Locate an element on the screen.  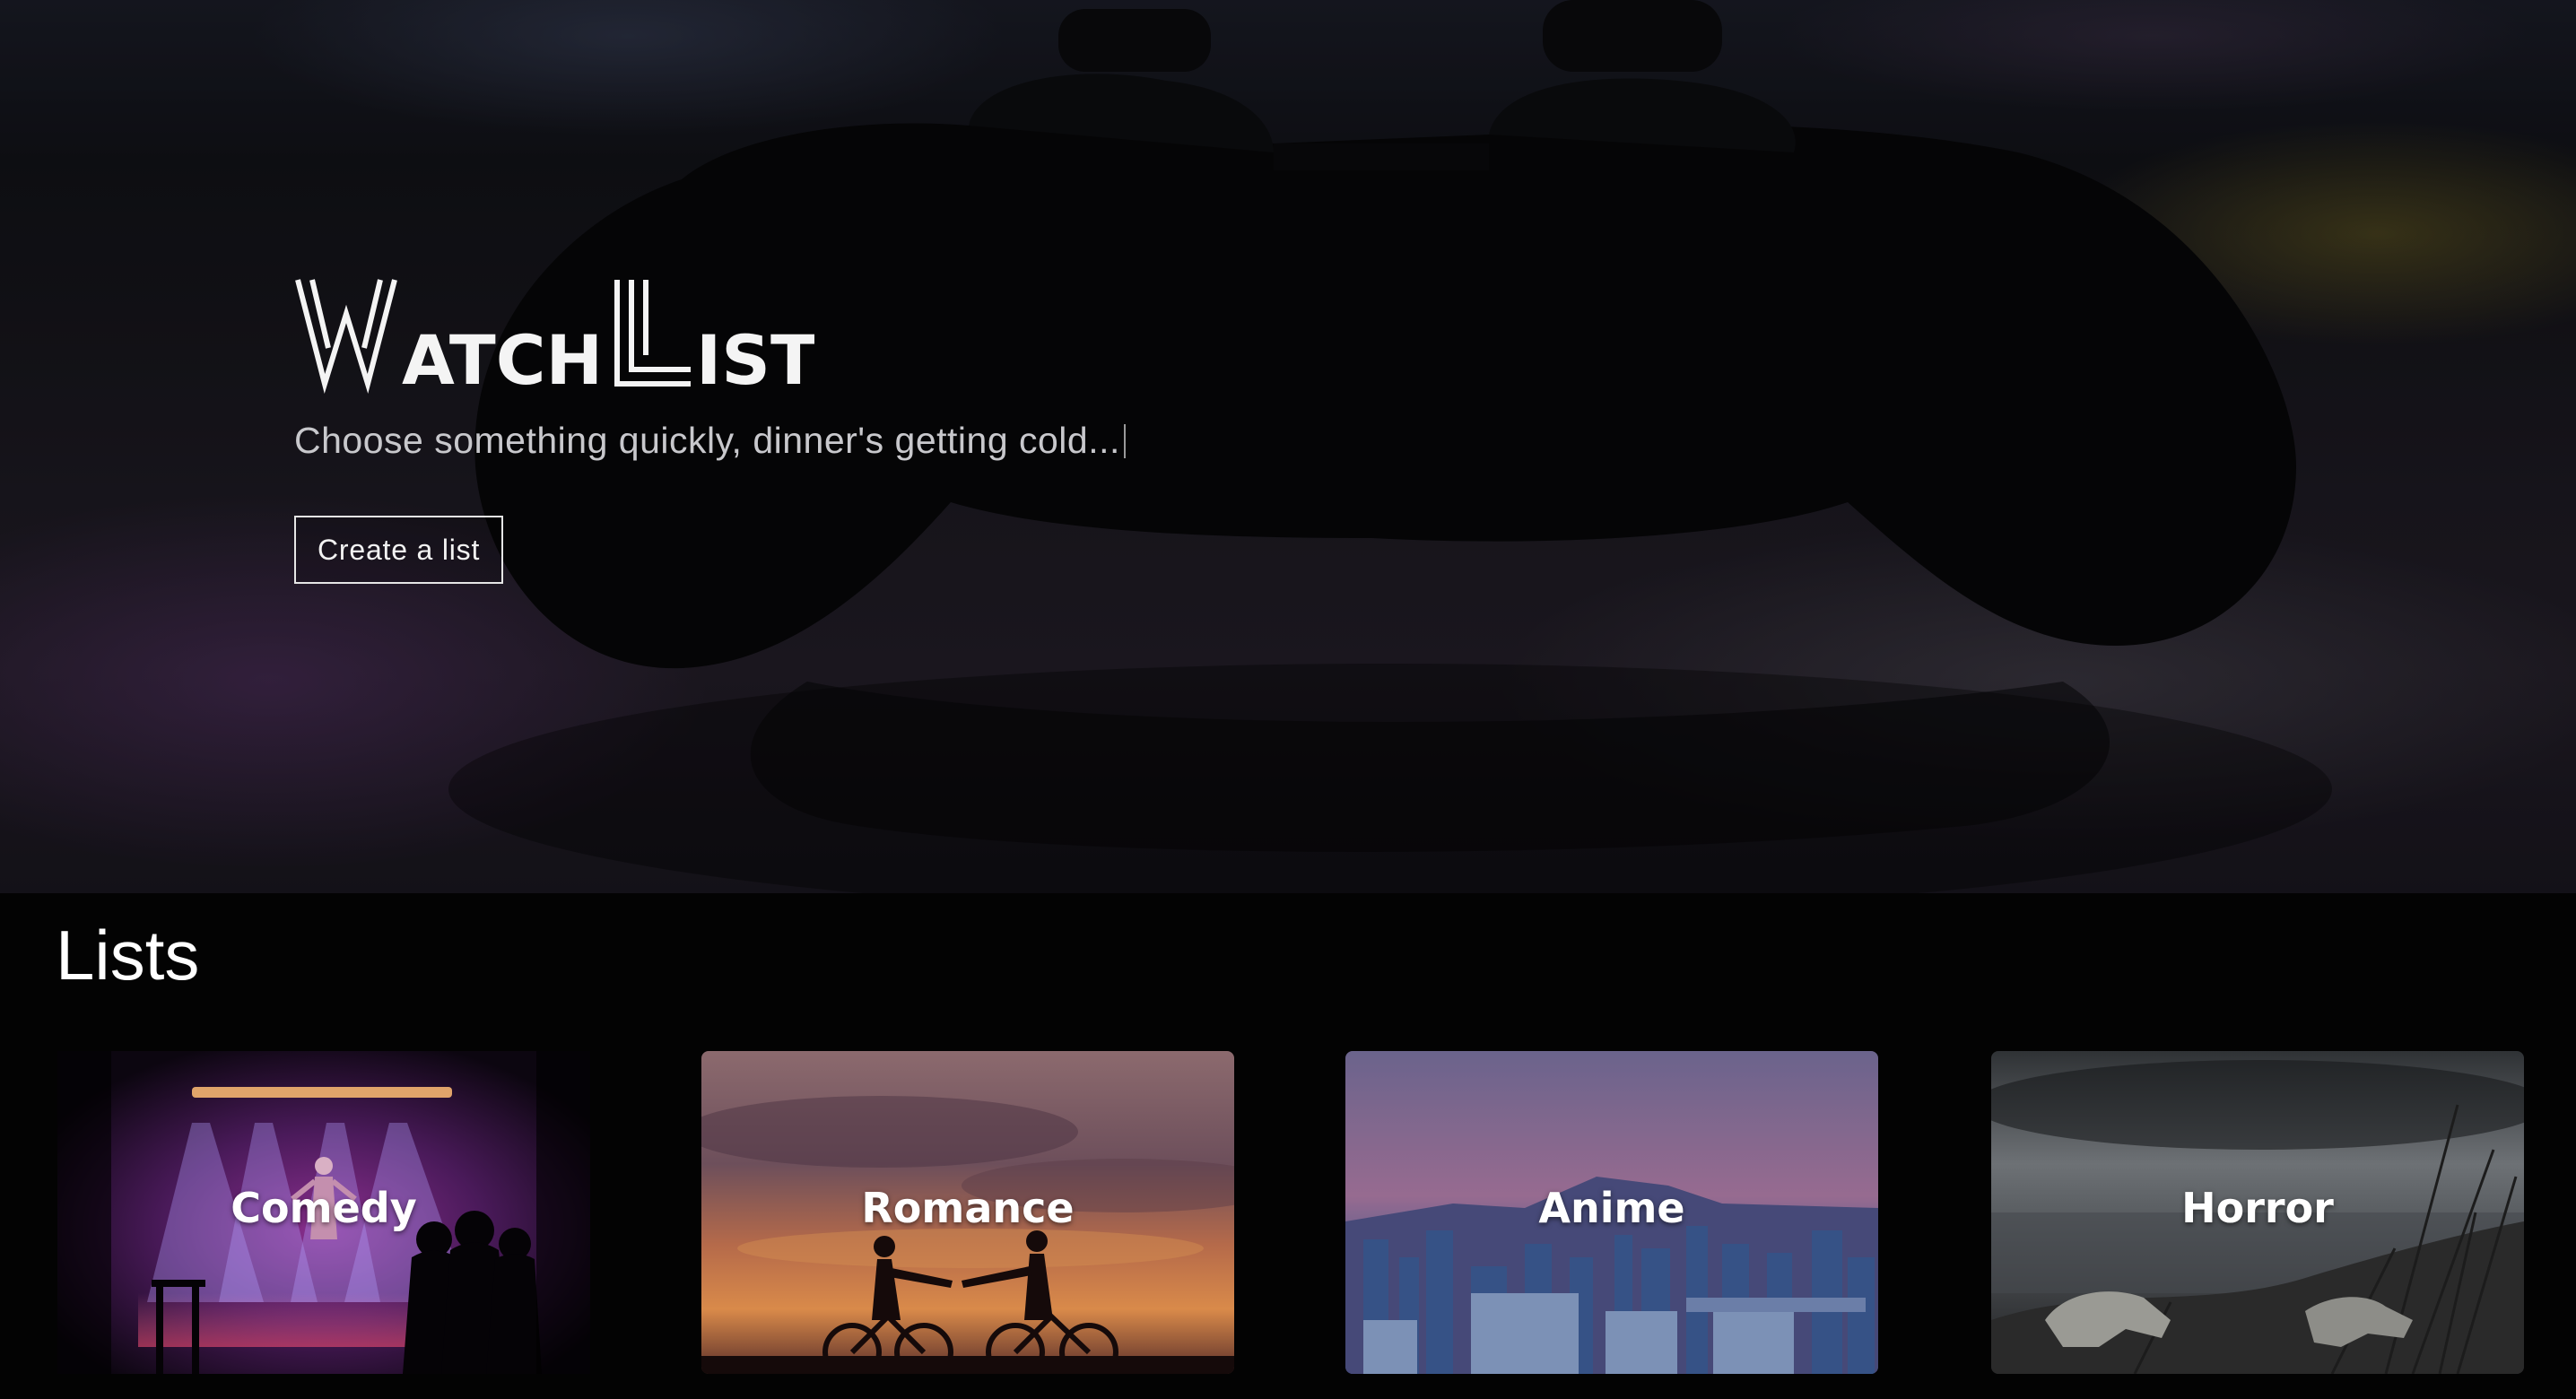
list-card-comedy: Comedy is located at coordinates (323, 1212).